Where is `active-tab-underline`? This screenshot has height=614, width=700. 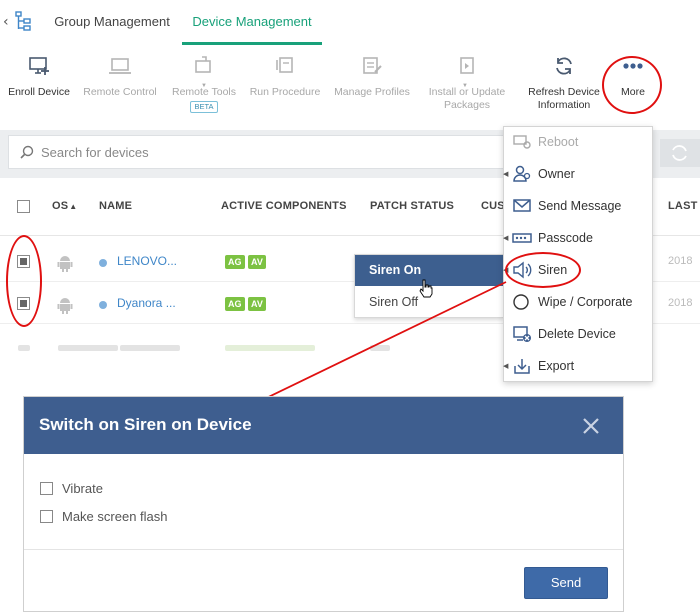
active-tab-underline is located at coordinates (252, 43).